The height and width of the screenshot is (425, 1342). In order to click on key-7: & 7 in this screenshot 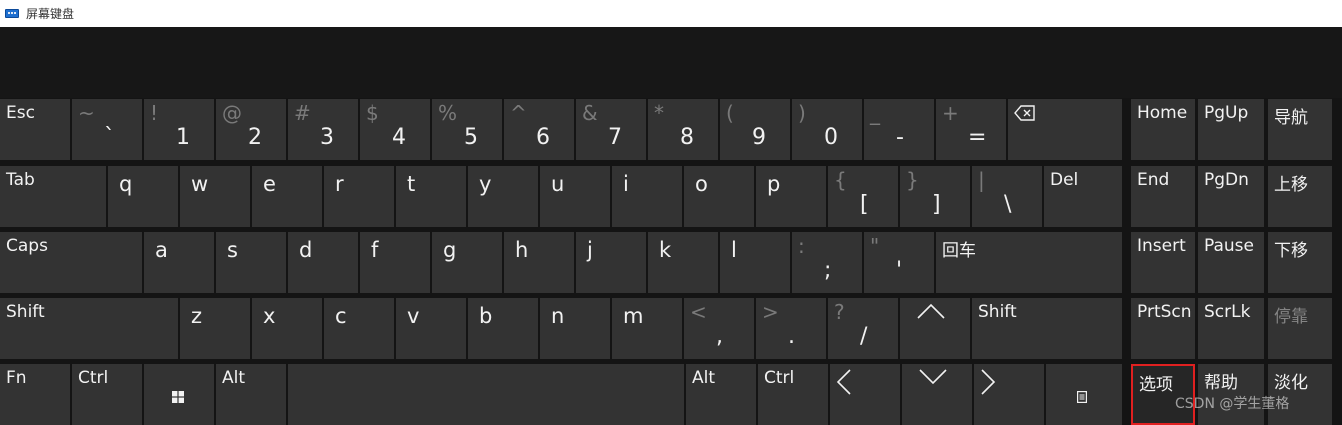, I will do `click(611, 129)`.